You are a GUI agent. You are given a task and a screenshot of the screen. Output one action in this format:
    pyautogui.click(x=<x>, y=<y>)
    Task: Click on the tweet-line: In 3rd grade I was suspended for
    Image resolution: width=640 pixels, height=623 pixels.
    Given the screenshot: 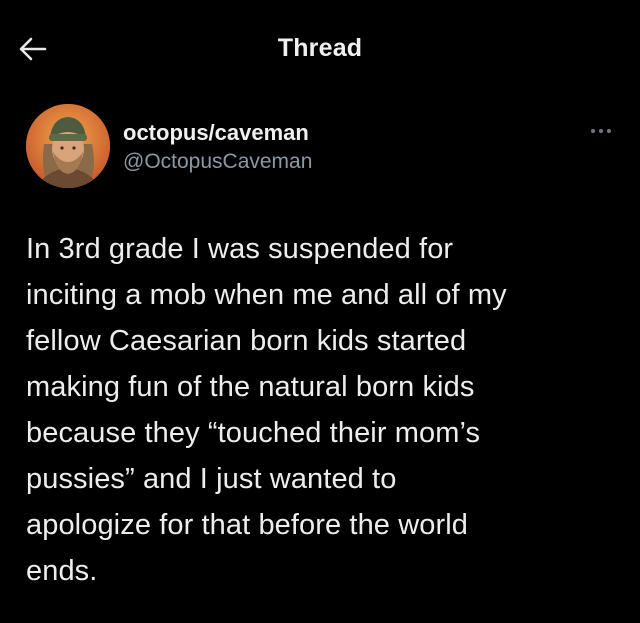 What is the action you would take?
    pyautogui.click(x=240, y=249)
    